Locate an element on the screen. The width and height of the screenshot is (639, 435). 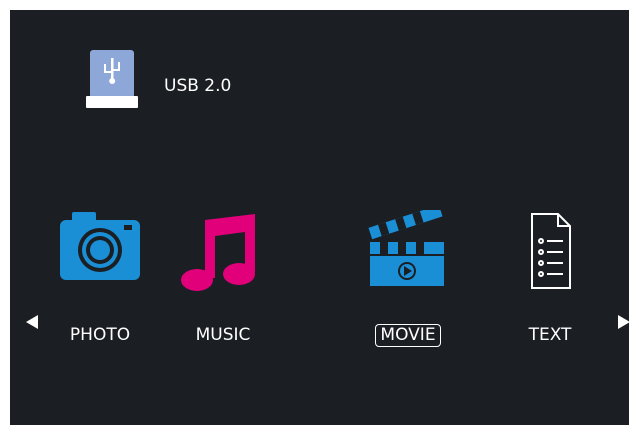
menu-item-label: MOVIE is located at coordinates (408, 335).